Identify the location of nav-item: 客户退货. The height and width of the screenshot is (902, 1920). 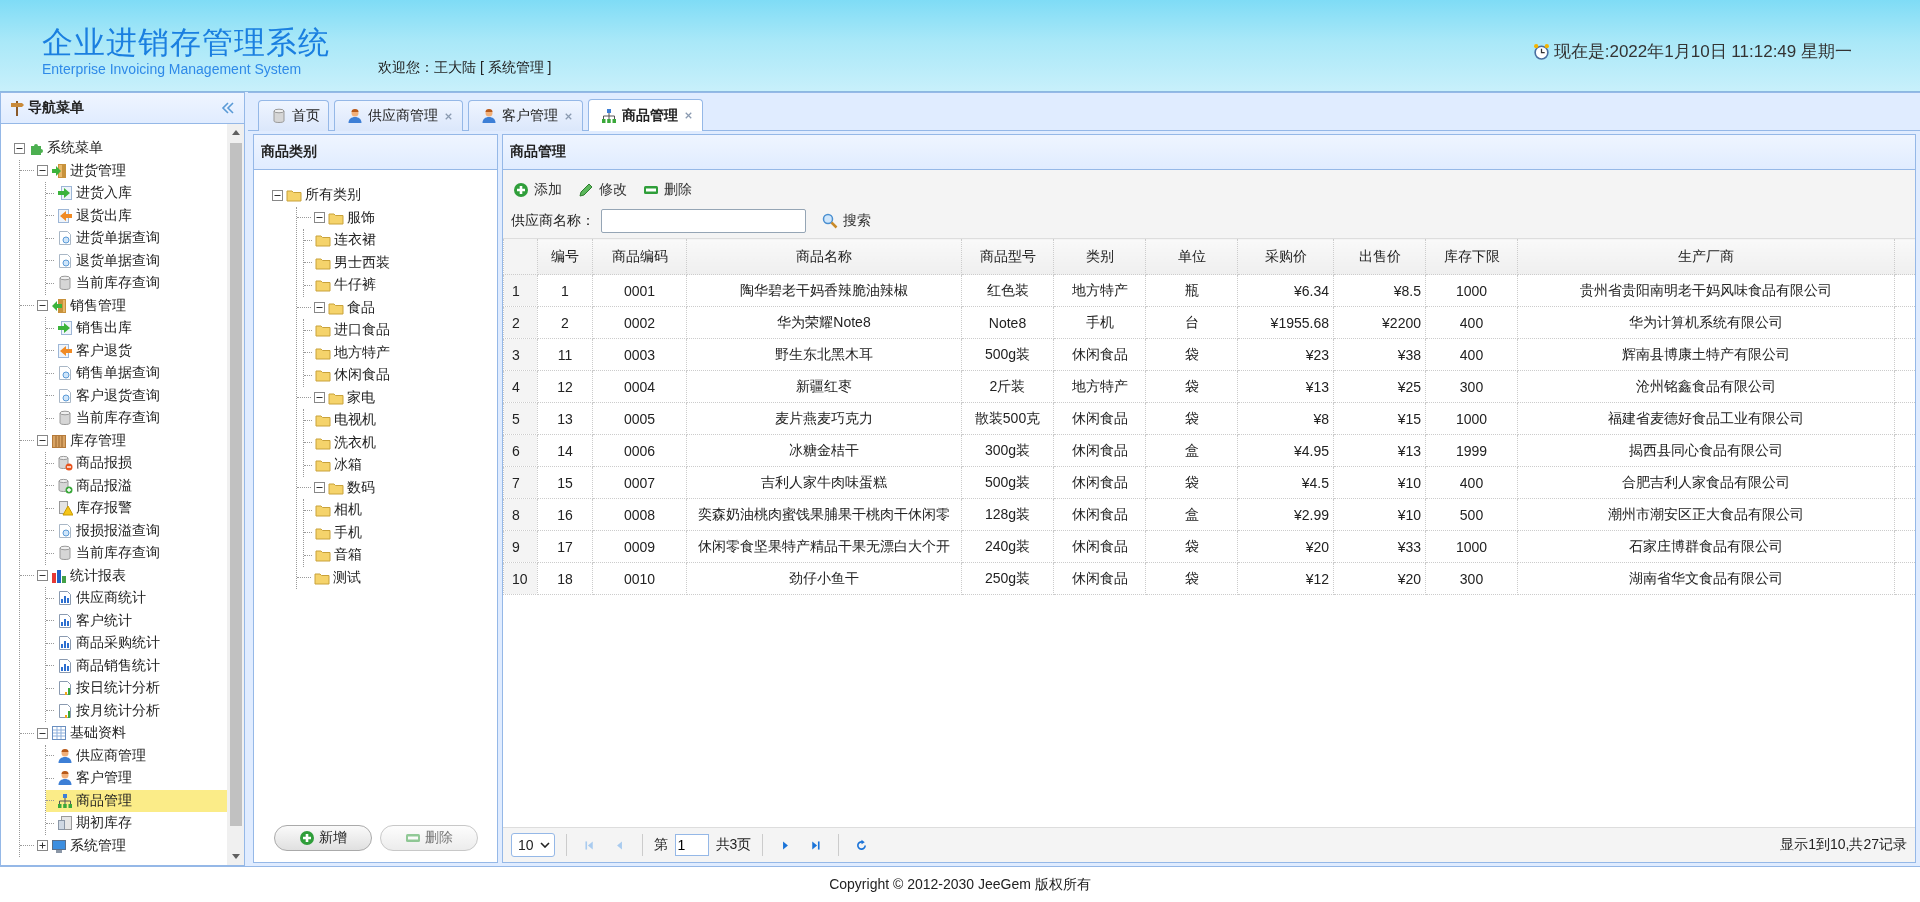
(136, 350).